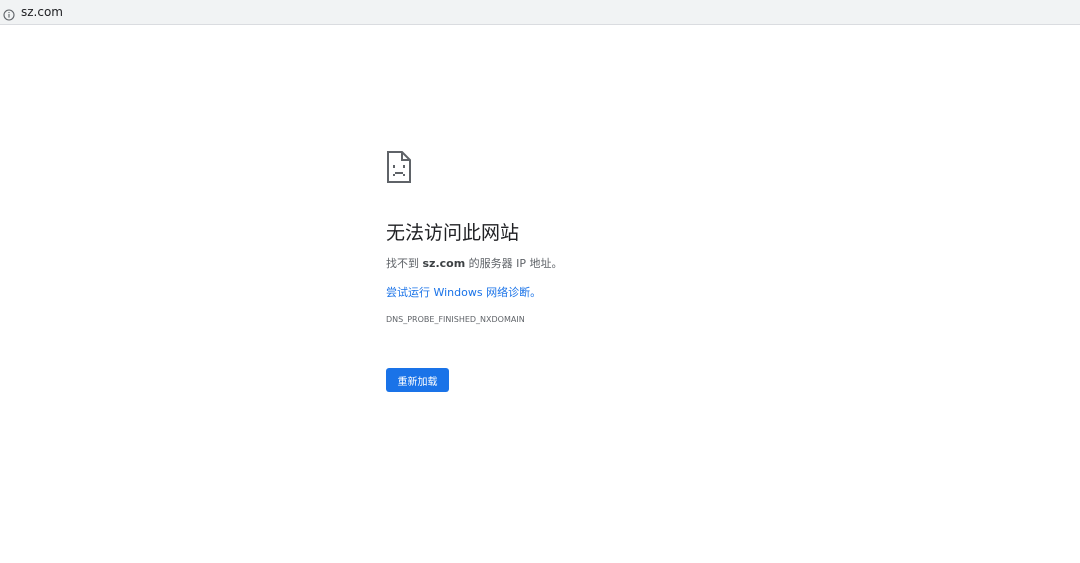 The image size is (1080, 563). What do you see at coordinates (9, 13) in the screenshot?
I see `info-icon` at bounding box center [9, 13].